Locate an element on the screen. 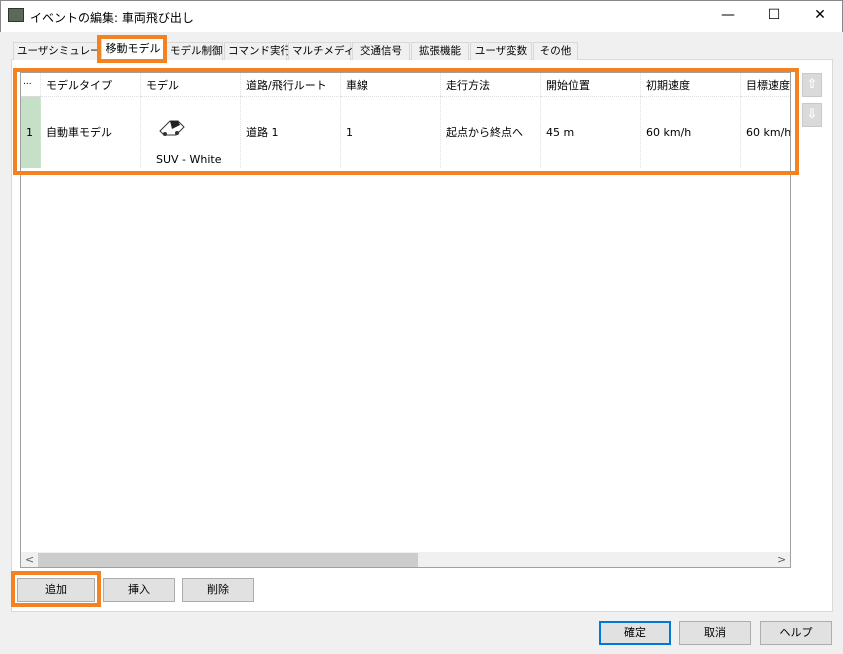  tab-traffic-signal: 交通信号 is located at coordinates (381, 51).